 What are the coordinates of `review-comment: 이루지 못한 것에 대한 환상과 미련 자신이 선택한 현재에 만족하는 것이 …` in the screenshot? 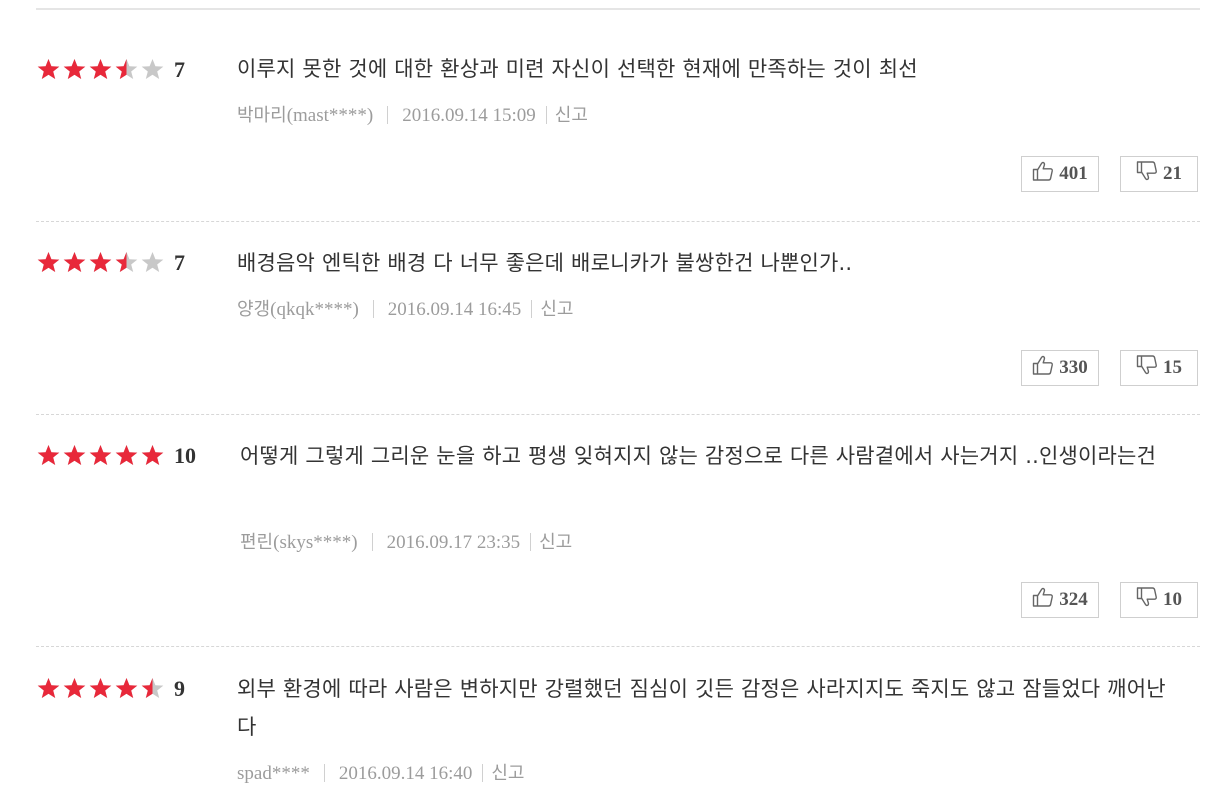 It's located at (577, 69).